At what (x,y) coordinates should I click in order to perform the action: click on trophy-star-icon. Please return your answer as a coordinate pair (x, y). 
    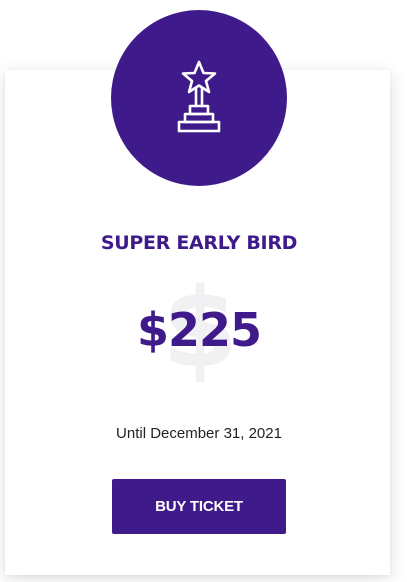
    Looking at the image, I should click on (199, 98).